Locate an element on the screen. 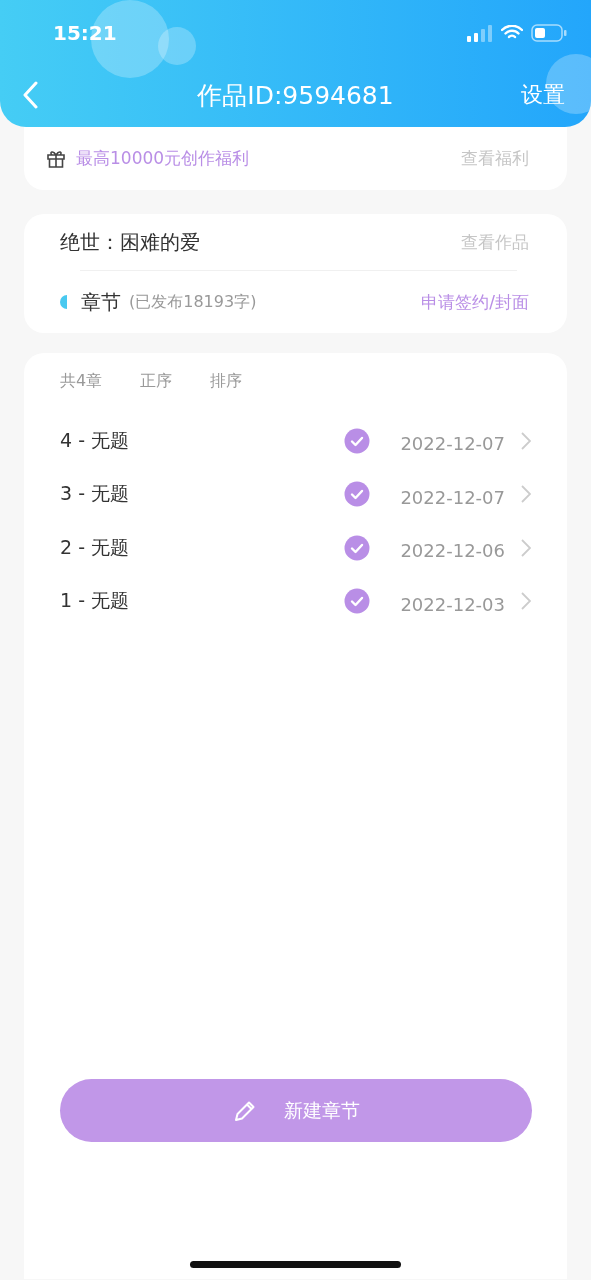 The image size is (591, 1280). word-count: (已发布18193字) is located at coordinates (193, 302).